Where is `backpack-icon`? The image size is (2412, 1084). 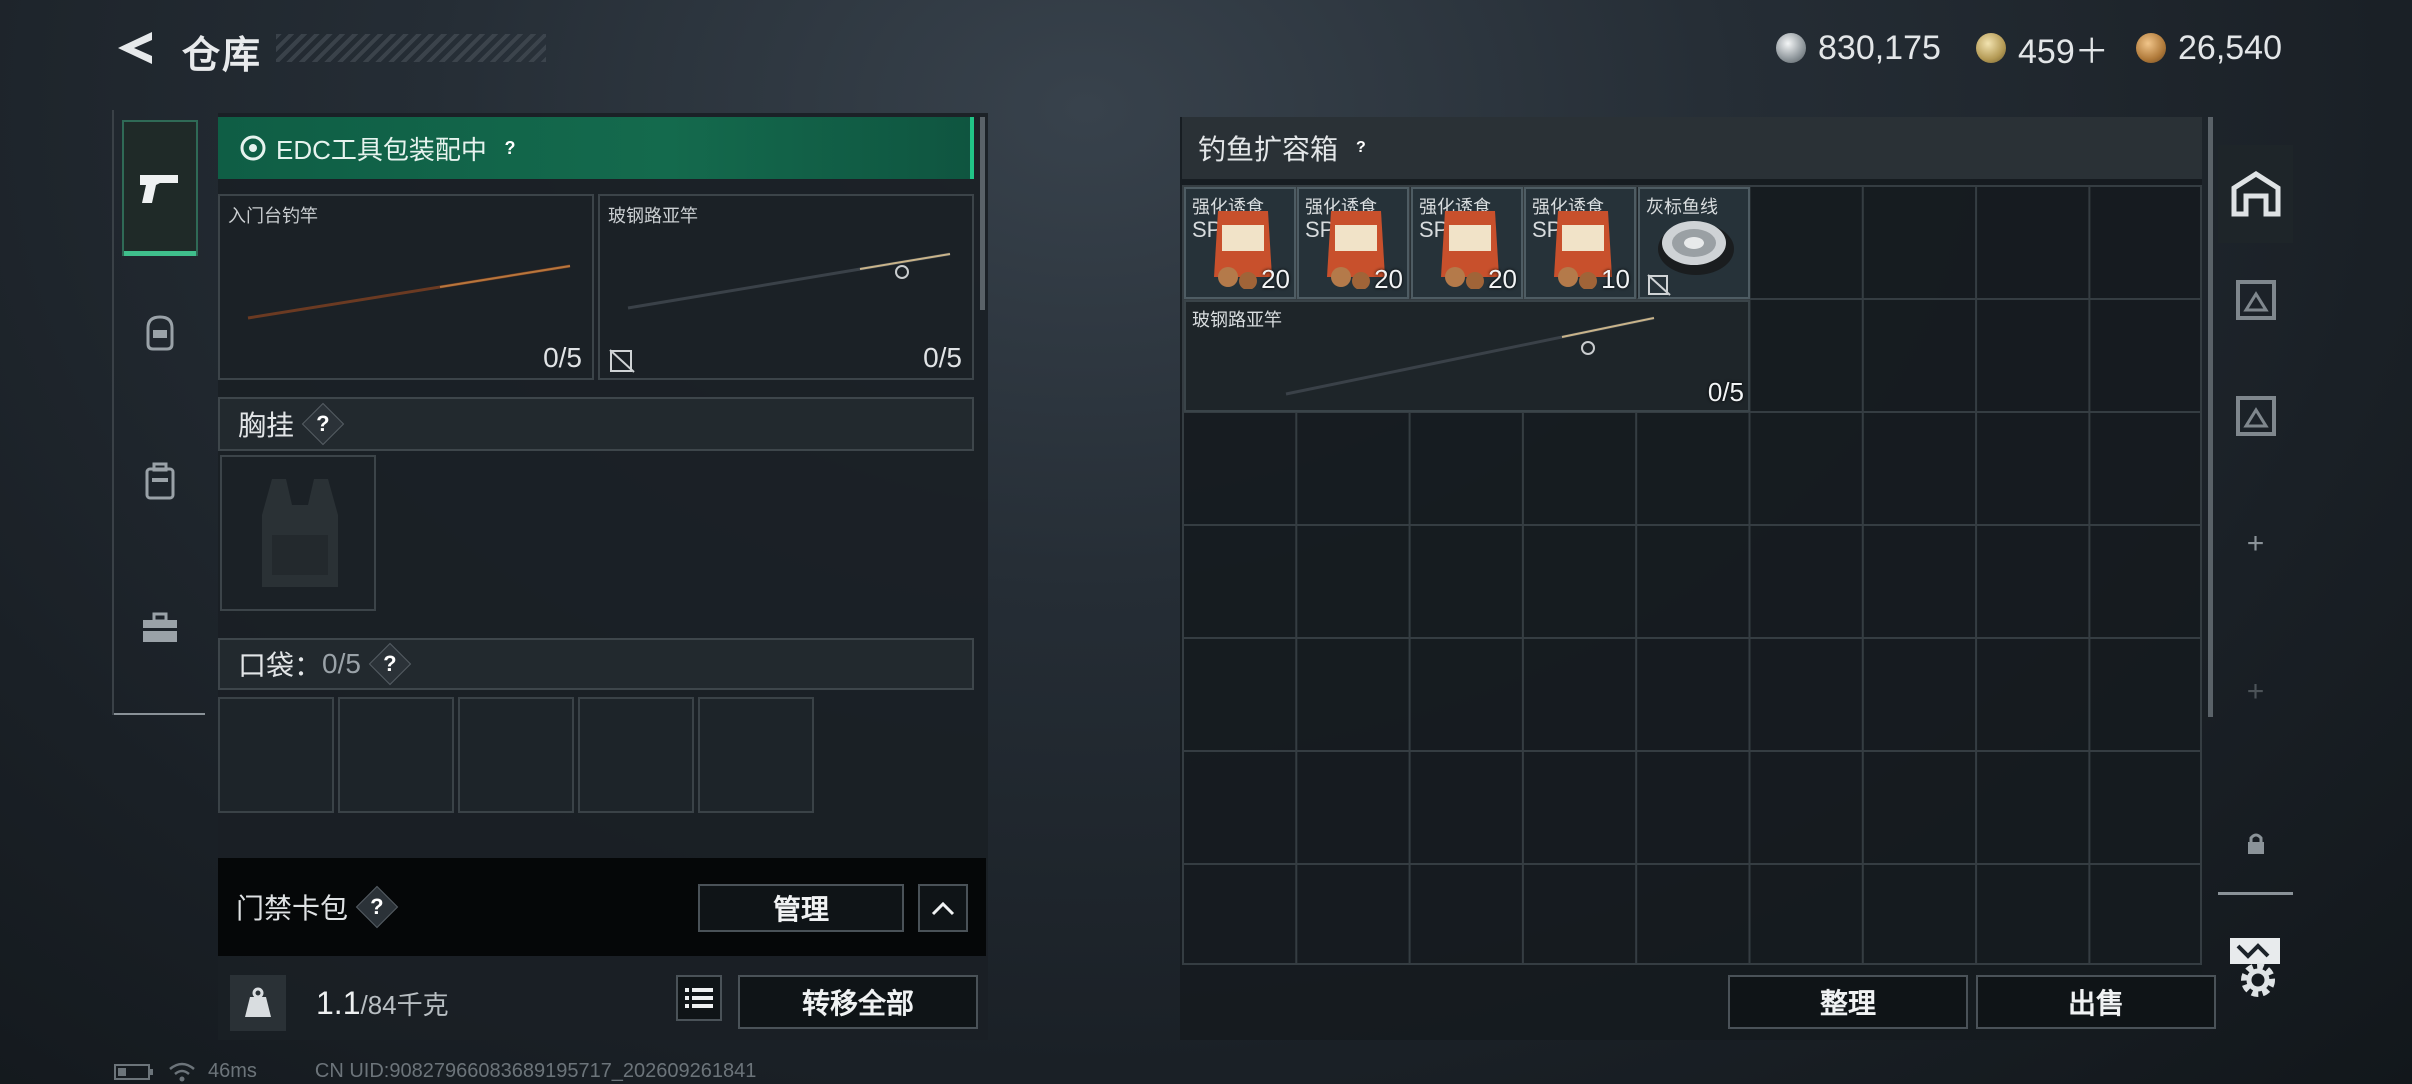 backpack-icon is located at coordinates (160, 481).